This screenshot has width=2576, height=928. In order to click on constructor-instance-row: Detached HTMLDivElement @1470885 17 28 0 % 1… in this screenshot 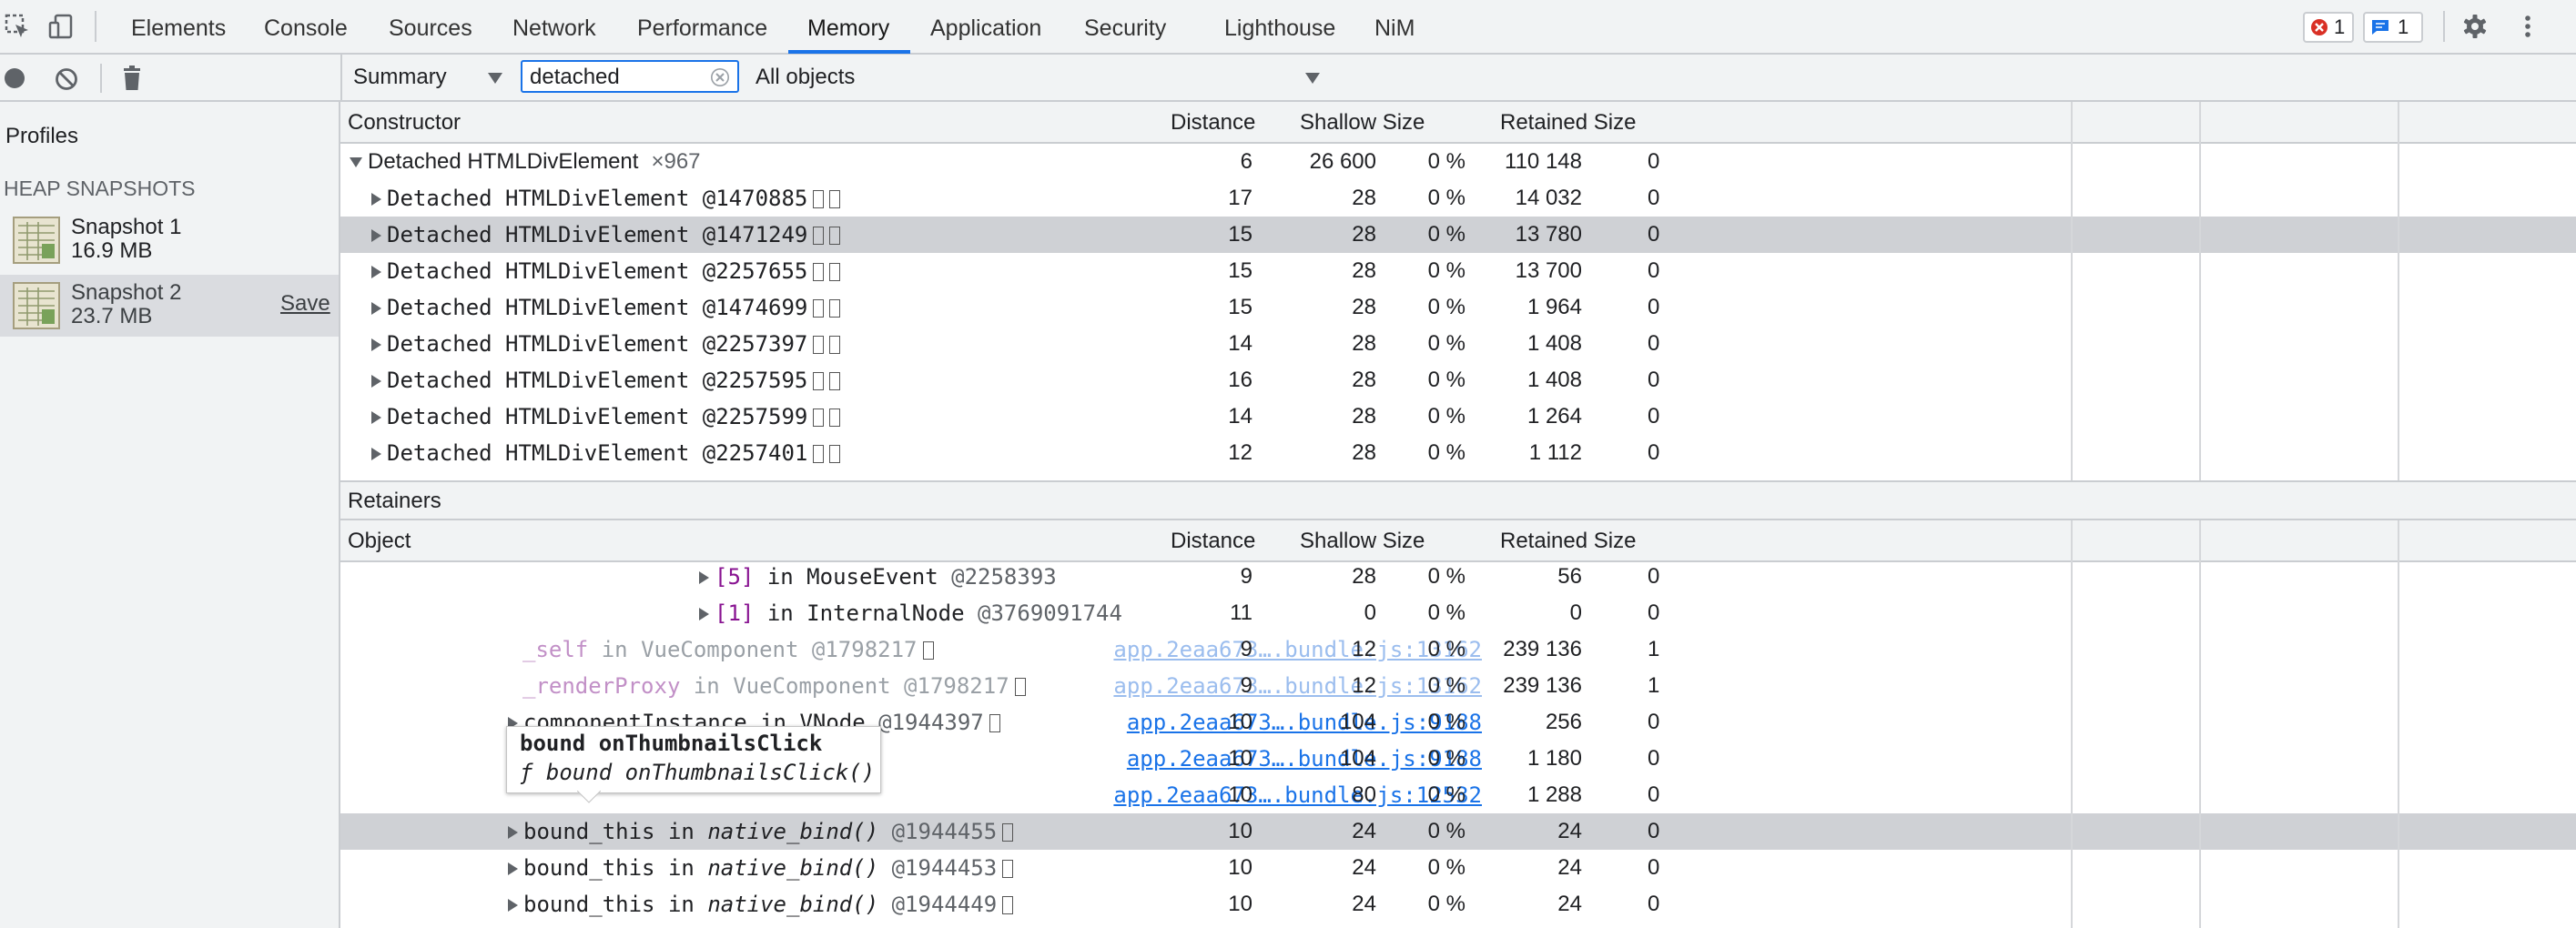, I will do `click(1458, 198)`.